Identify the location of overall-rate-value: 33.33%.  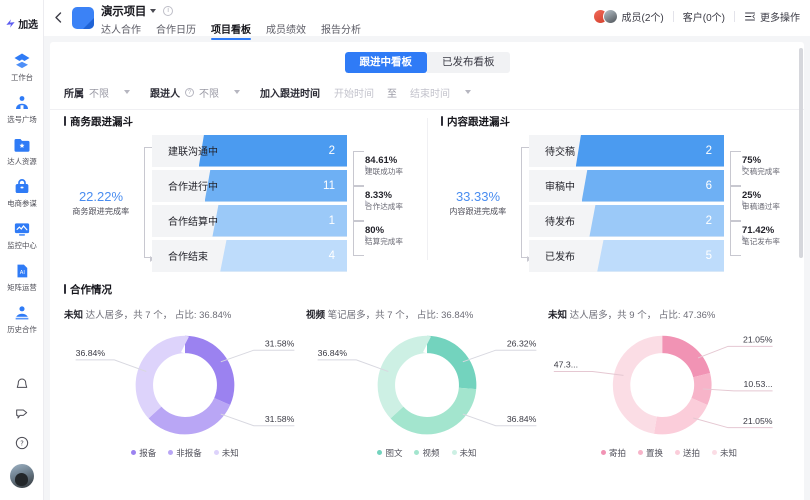
(478, 196).